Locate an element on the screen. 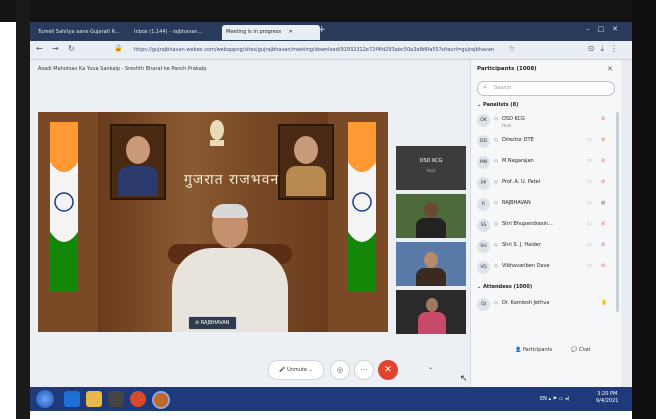  participant-row: DJ ◇ Dr. Kamlesh Jethva ✋ is located at coordinates (546, 304).